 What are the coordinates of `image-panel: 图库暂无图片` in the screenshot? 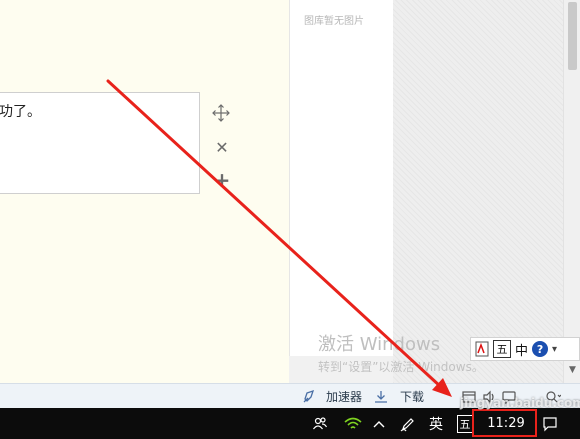 It's located at (341, 178).